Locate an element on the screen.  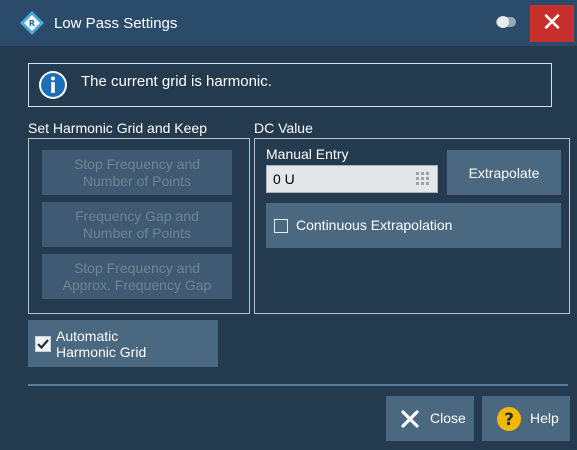
footer-divider is located at coordinates (298, 385).